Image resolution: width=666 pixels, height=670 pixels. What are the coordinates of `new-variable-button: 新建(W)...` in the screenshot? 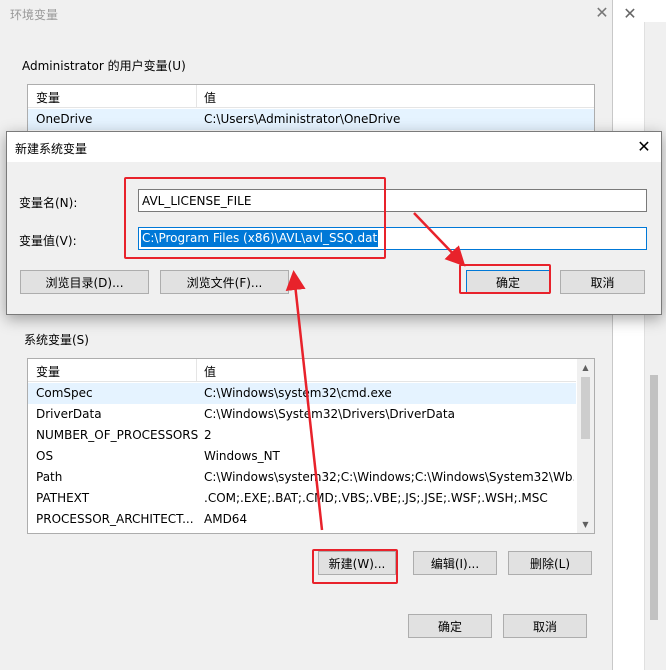 It's located at (357, 563).